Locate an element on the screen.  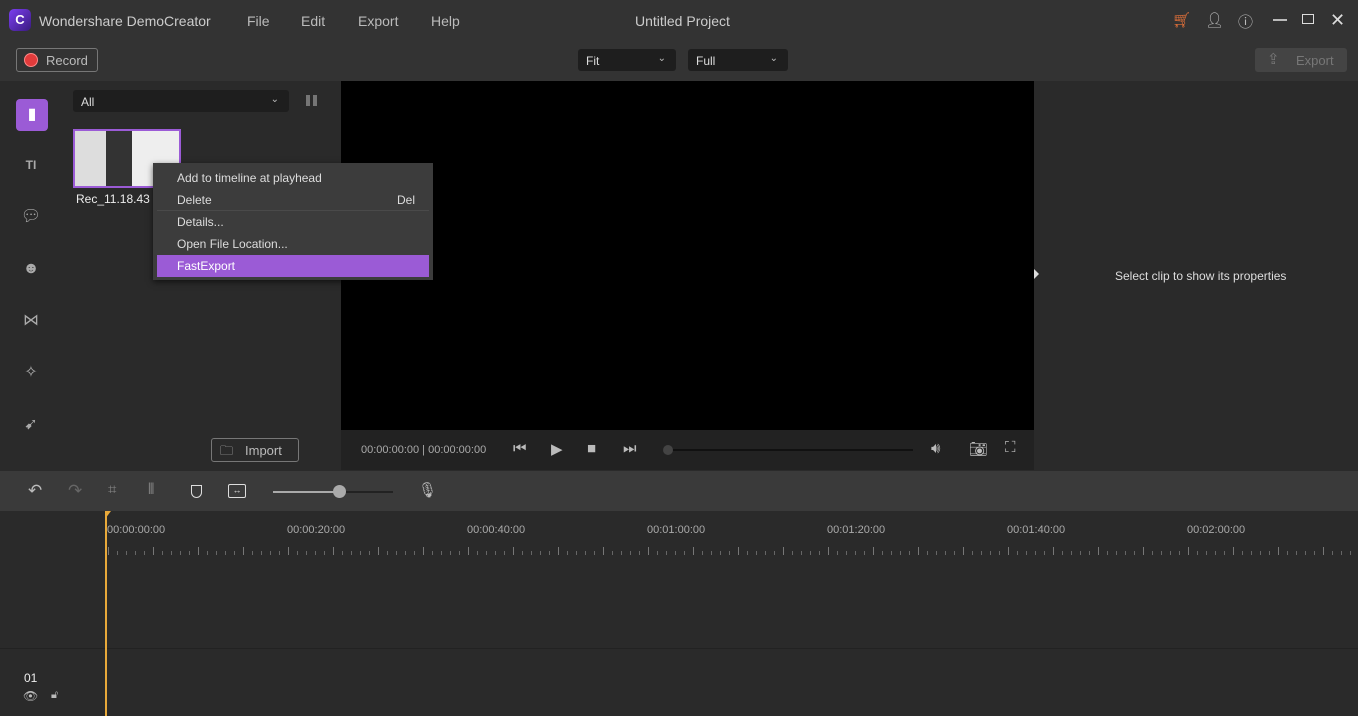
eye-icon: 👁︎ is located at coordinates (30, 696).